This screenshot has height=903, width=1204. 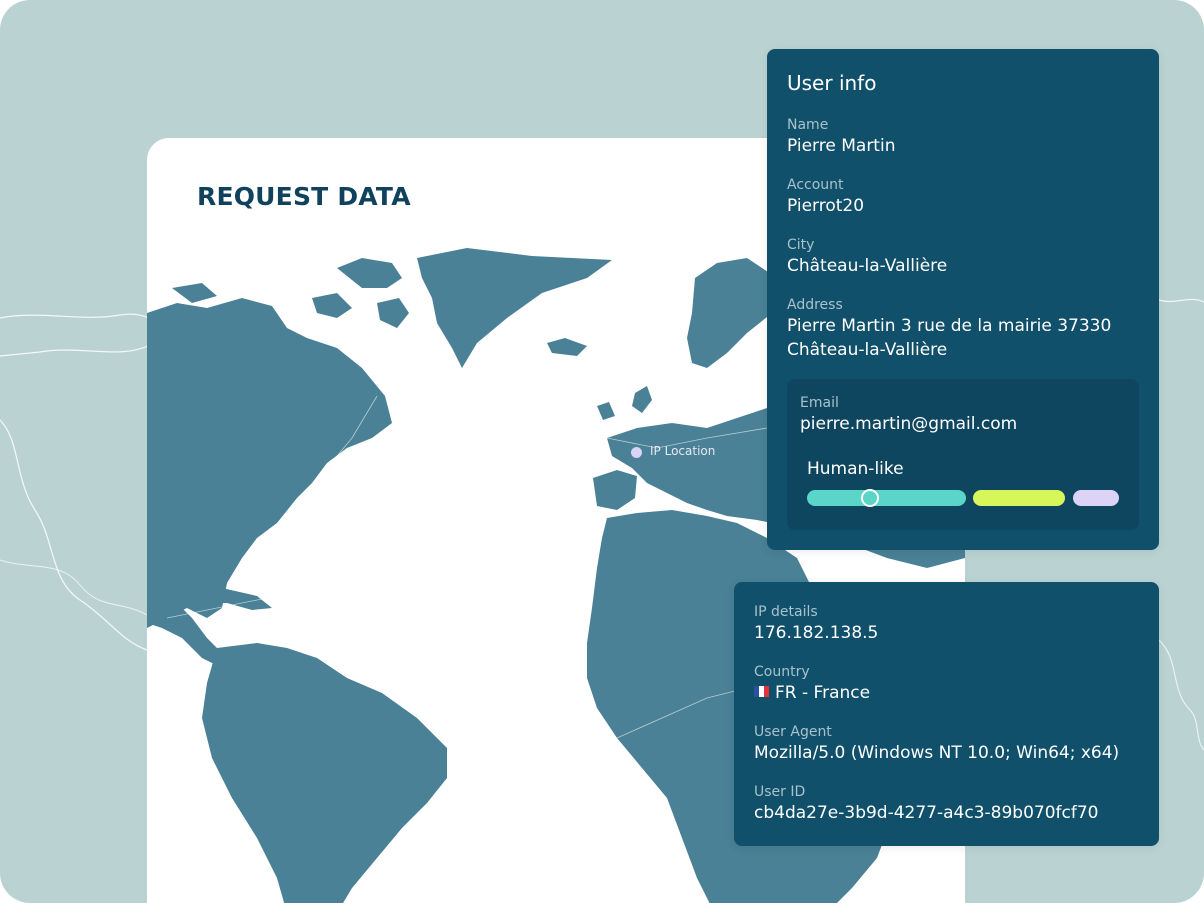 What do you see at coordinates (683, 451) in the screenshot?
I see `ip-location-label: IP Location` at bounding box center [683, 451].